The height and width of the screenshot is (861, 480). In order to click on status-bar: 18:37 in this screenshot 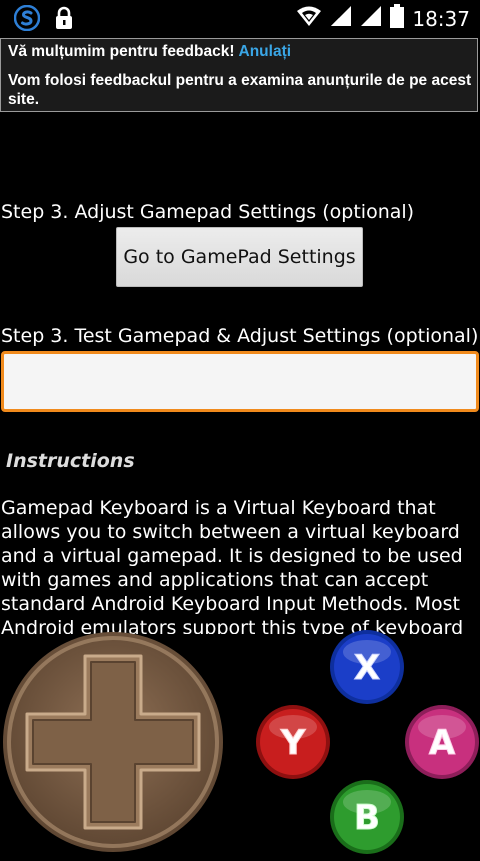, I will do `click(240, 19)`.